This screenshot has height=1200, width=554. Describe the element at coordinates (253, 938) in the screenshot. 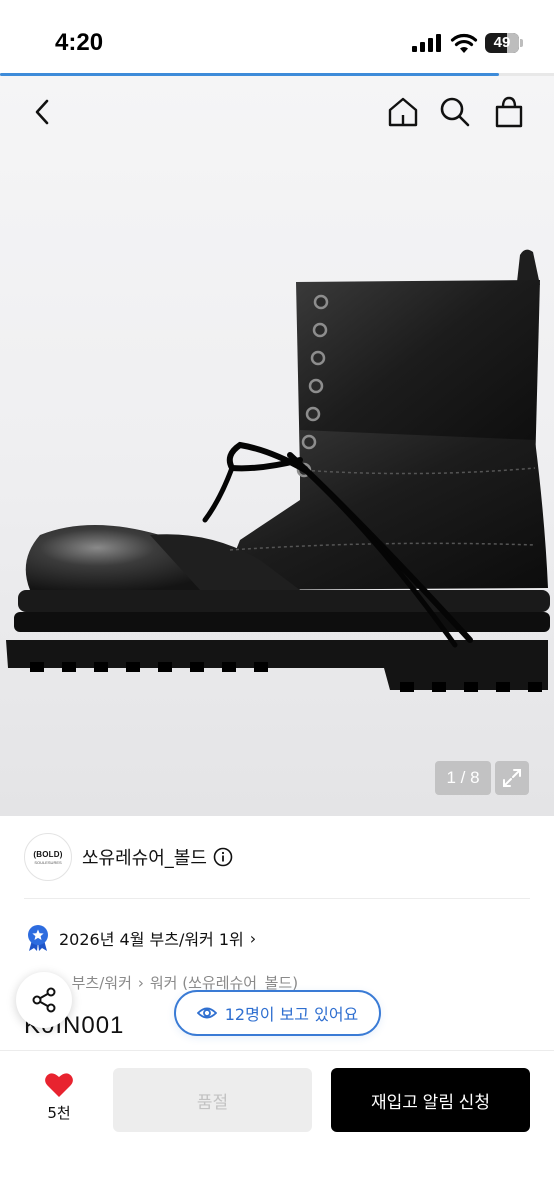

I see `chevron-right-icon: ›` at that location.